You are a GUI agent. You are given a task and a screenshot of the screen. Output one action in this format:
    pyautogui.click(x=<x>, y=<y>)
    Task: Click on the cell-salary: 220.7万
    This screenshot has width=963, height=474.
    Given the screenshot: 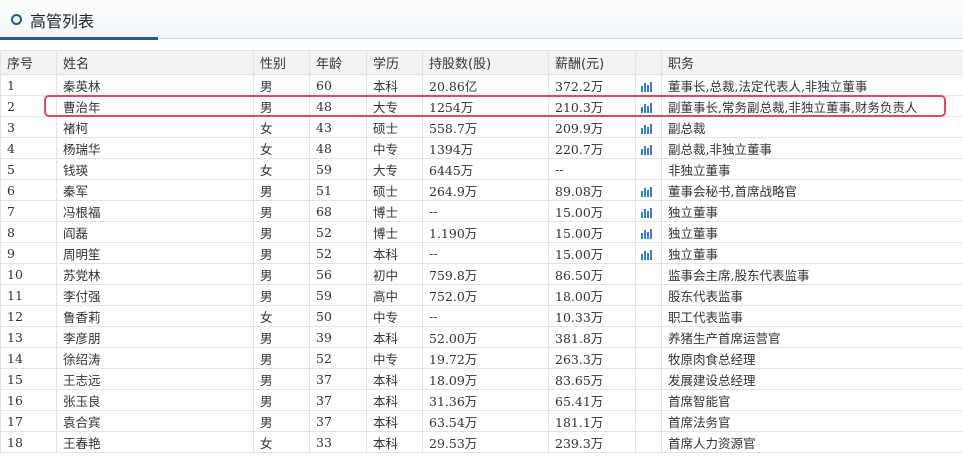 What is the action you would take?
    pyautogui.click(x=592, y=148)
    